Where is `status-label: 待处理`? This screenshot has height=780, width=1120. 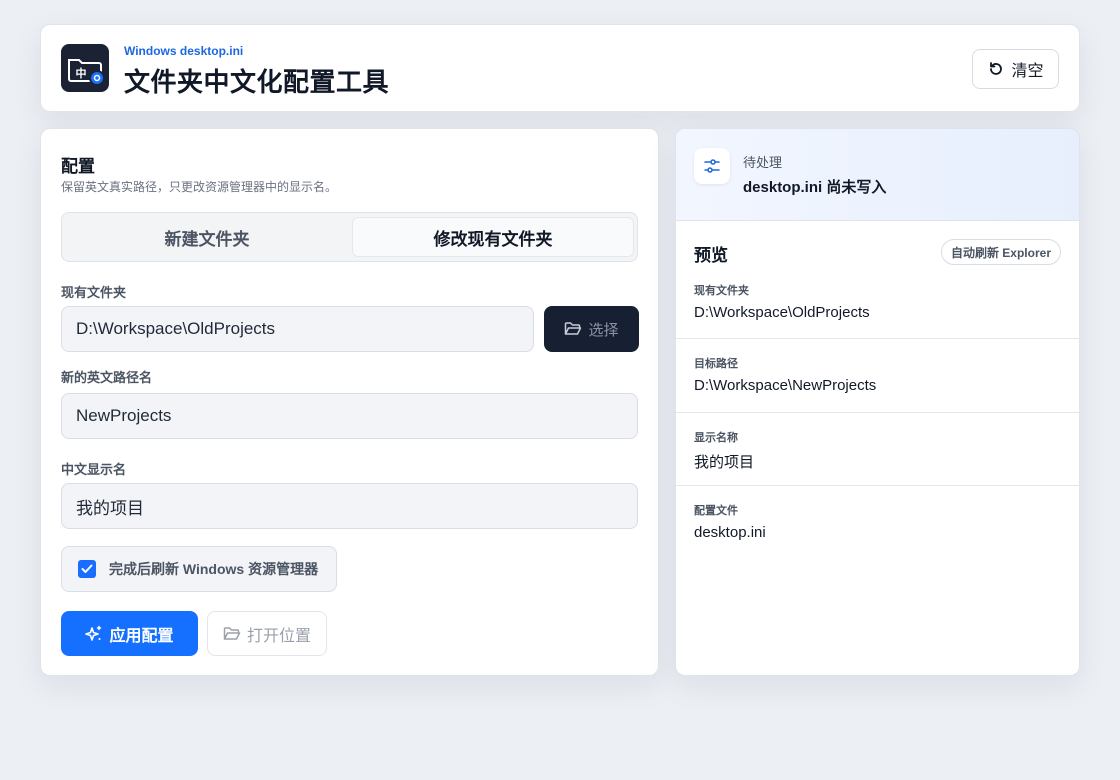 status-label: 待处理 is located at coordinates (763, 162).